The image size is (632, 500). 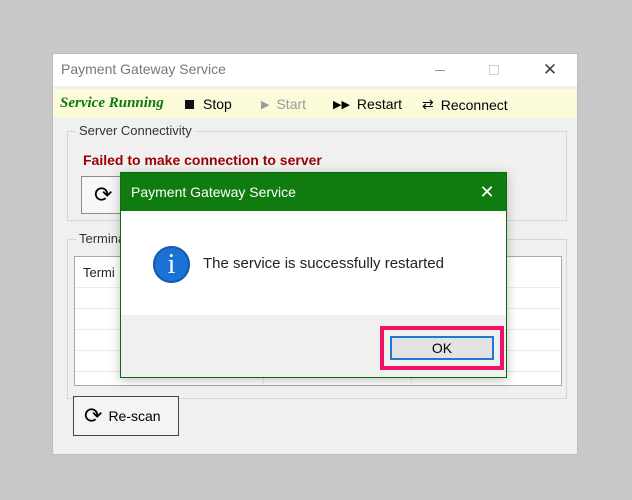 What do you see at coordinates (341, 104) in the screenshot?
I see `fast-forward-icon: ▶▶` at bounding box center [341, 104].